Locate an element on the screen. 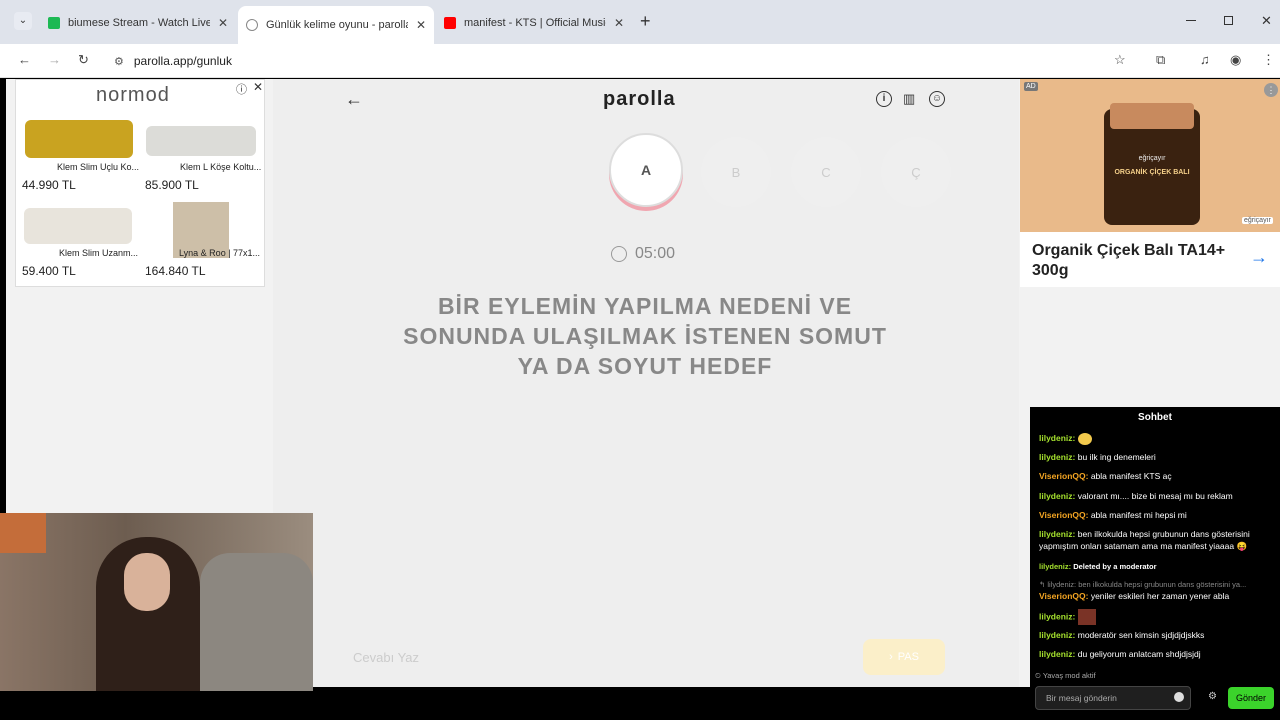 This screenshot has width=1280, height=720. tab-list-chevron-icon: ⌄ is located at coordinates (23, 21).